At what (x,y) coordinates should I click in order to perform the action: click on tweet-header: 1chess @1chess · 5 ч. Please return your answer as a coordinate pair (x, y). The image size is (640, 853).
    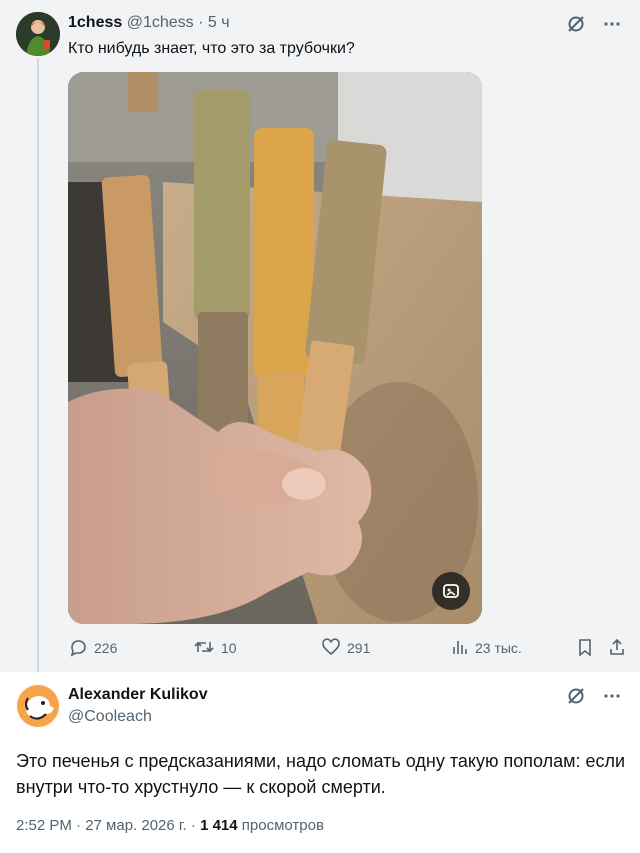
    Looking at the image, I should click on (149, 23).